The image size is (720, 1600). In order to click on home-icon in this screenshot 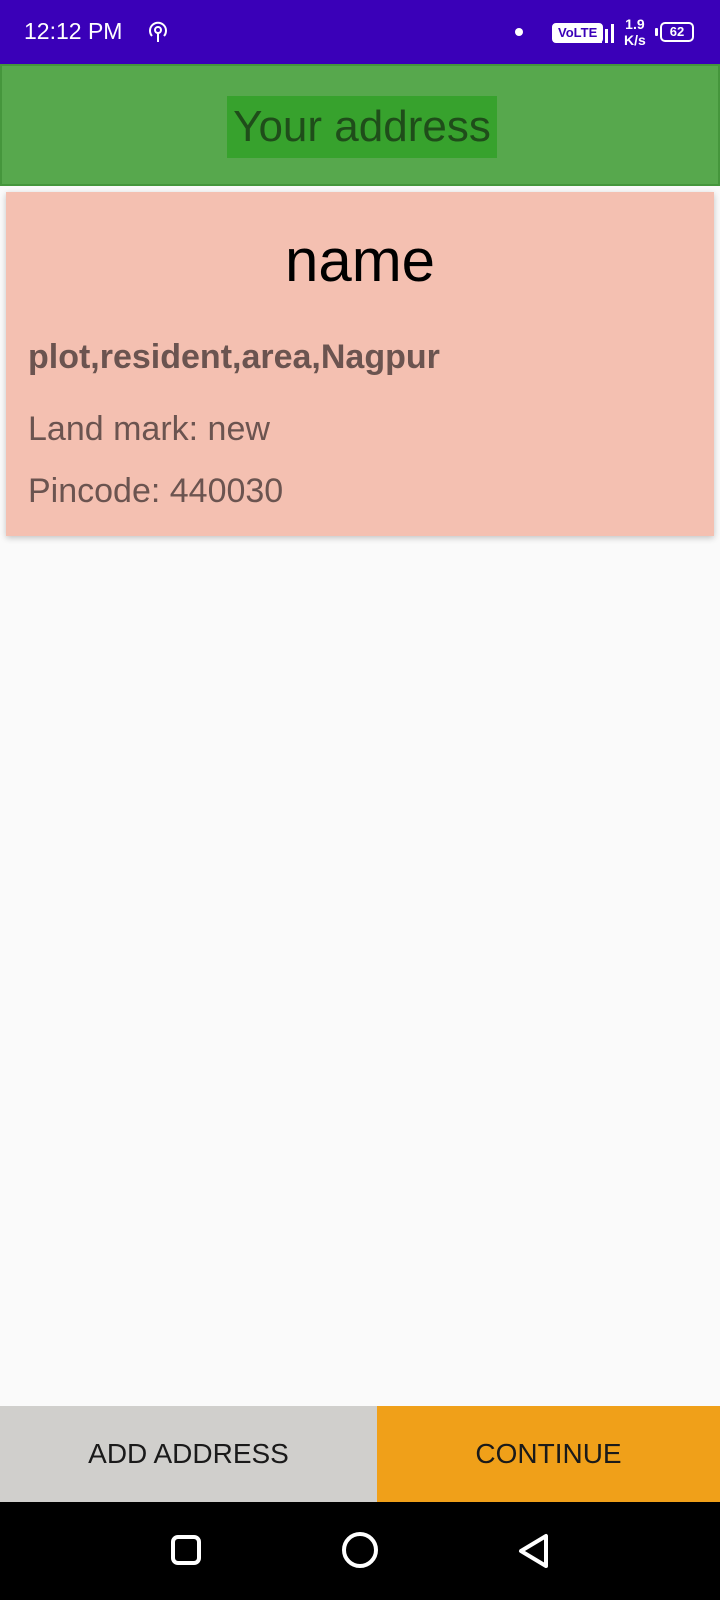, I will do `click(360, 1550)`.